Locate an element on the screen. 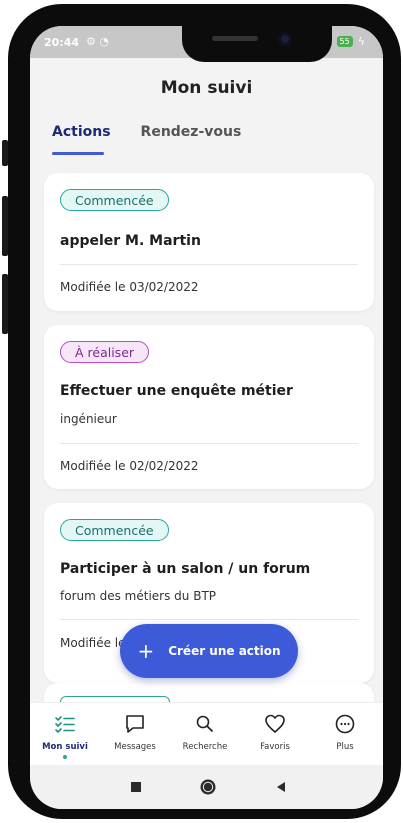  charging-icon: ϟ is located at coordinates (361, 41).